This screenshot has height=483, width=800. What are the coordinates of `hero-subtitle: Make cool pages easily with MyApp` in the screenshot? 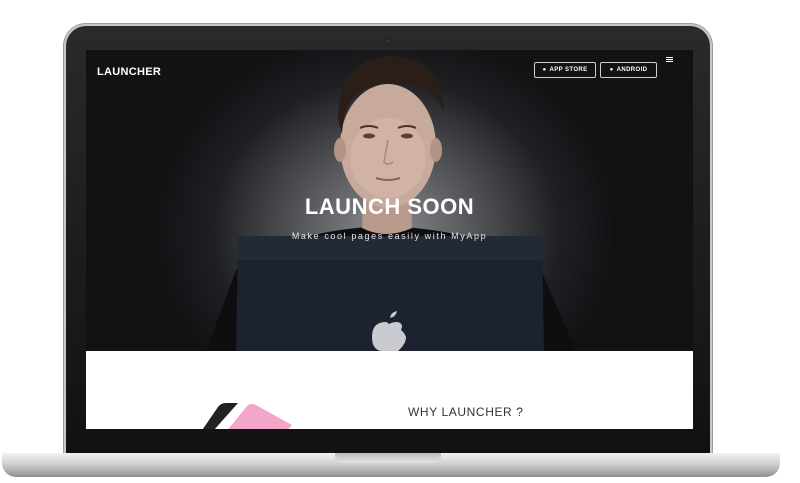 It's located at (389, 236).